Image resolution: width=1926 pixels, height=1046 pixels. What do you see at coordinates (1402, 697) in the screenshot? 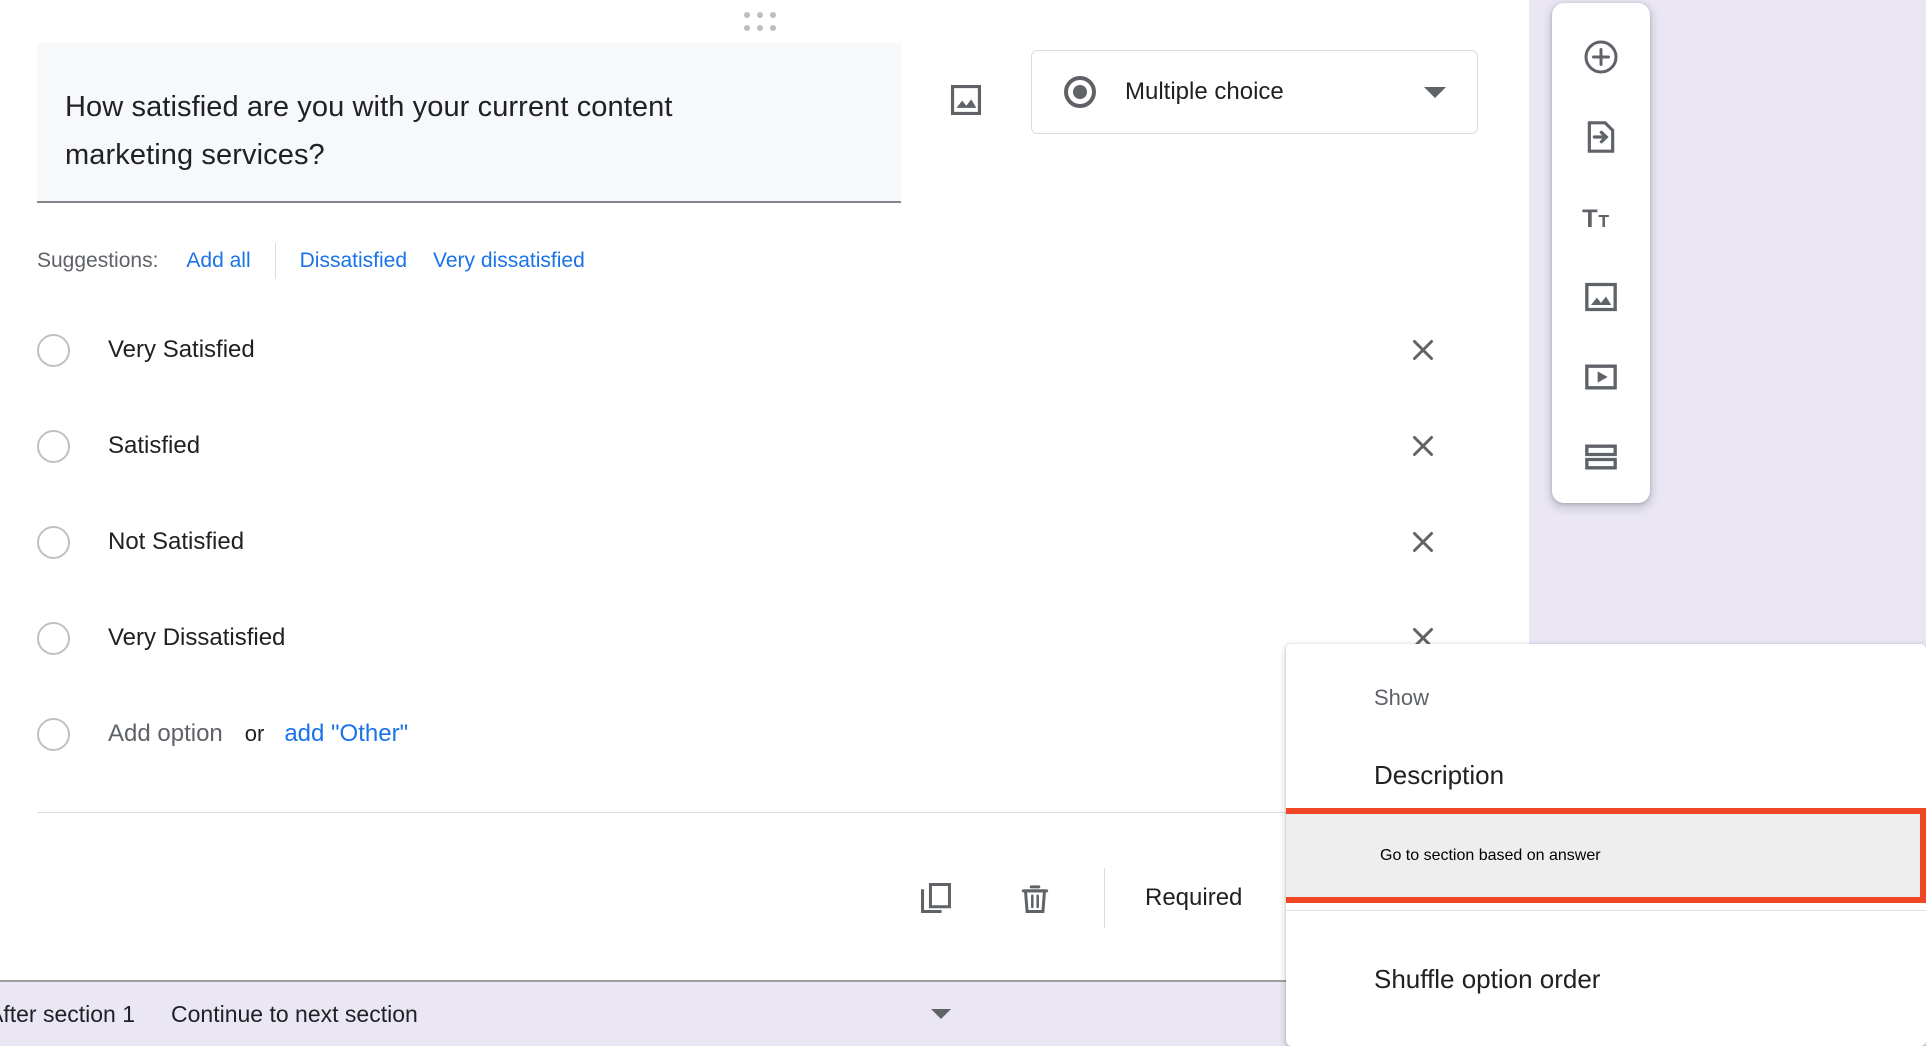
I see `menu-section-header-show: Show` at bounding box center [1402, 697].